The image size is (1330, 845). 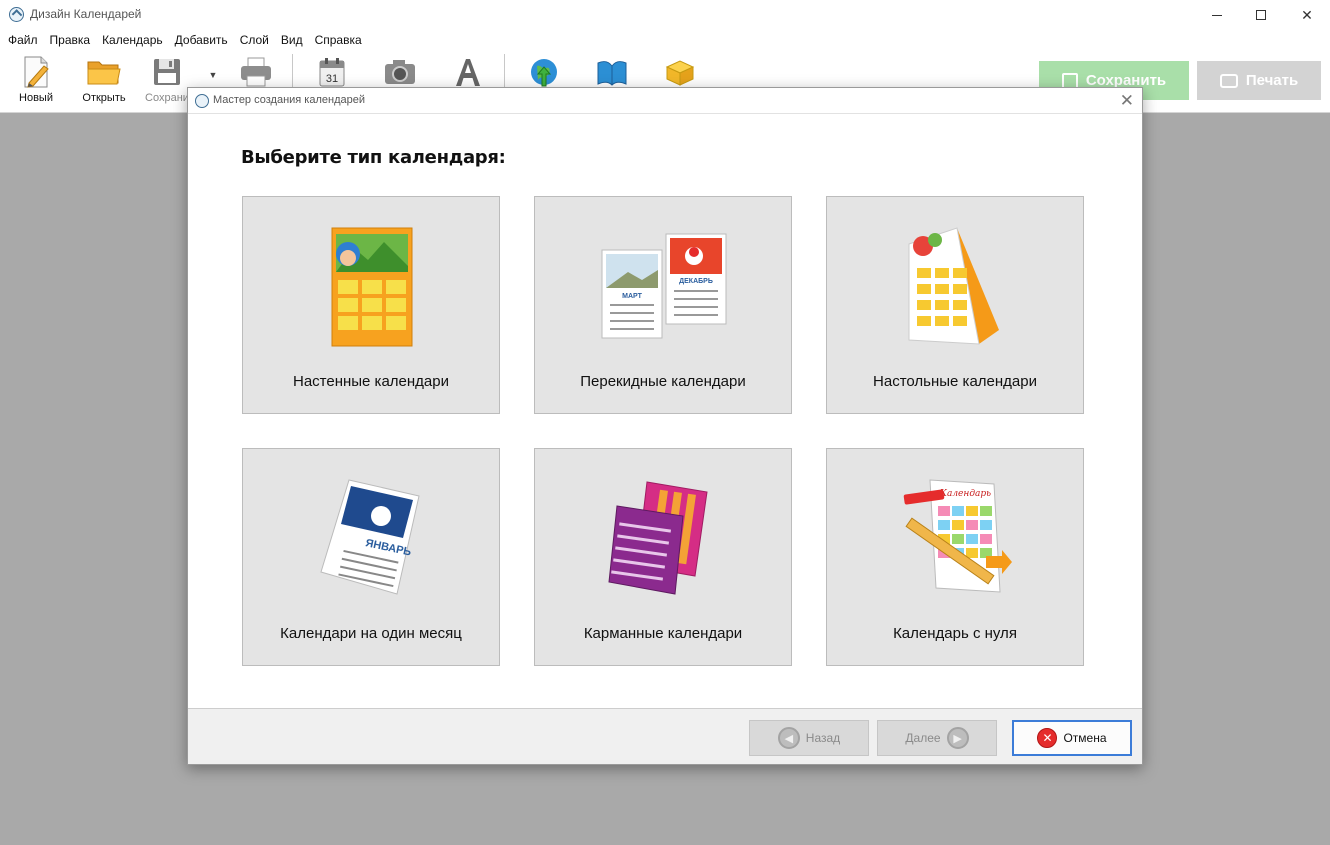 I want to click on tile-flip-calendar: МАРТ ДЕКАБРЬ Перекидные календари, so click(x=663, y=305).